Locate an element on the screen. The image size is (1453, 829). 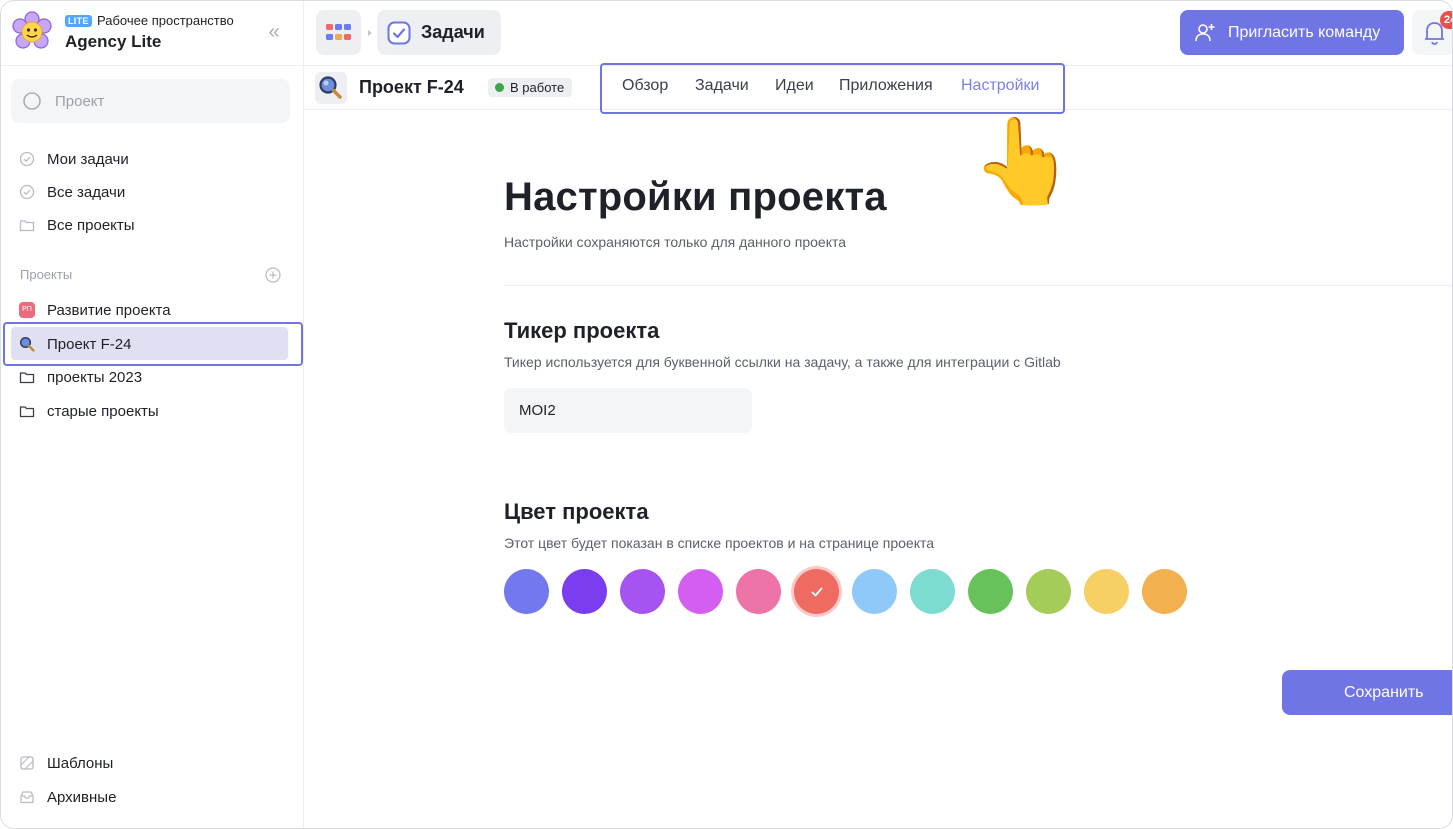
sidebar-folder-old-projects: старые проекты is located at coordinates (89, 411).